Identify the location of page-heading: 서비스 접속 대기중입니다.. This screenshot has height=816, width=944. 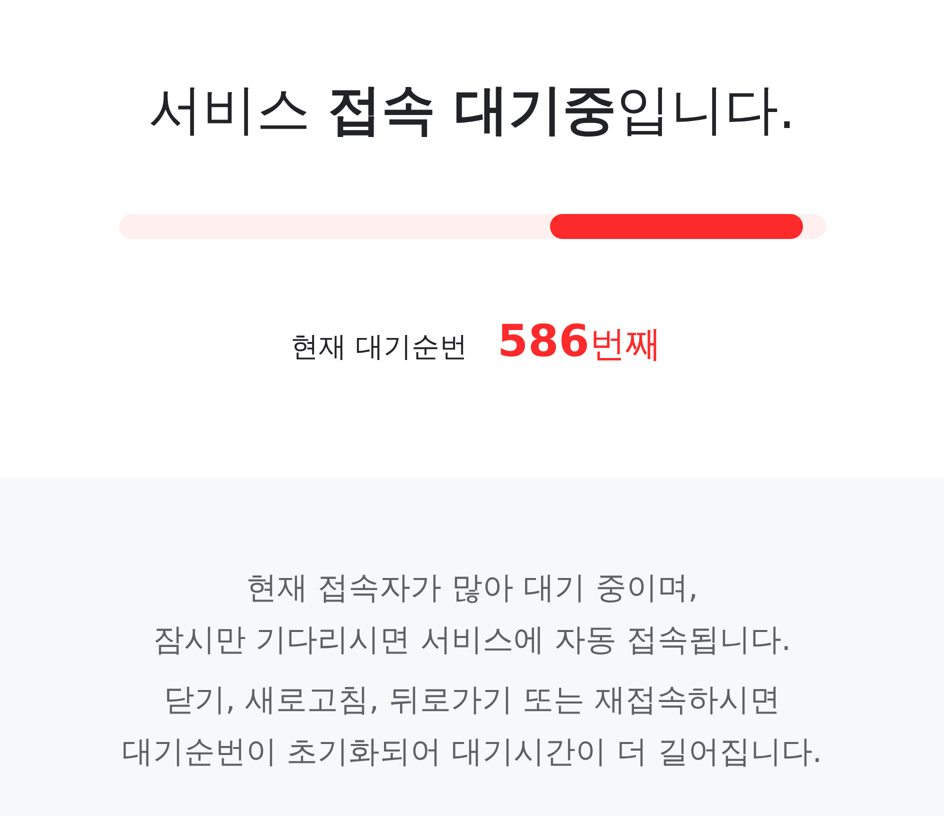
(472, 110).